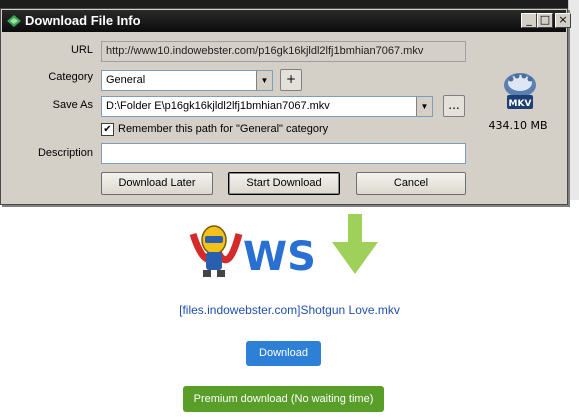 The image size is (579, 417). Describe the element at coordinates (81, 50) in the screenshot. I see `url-label: URL` at that location.